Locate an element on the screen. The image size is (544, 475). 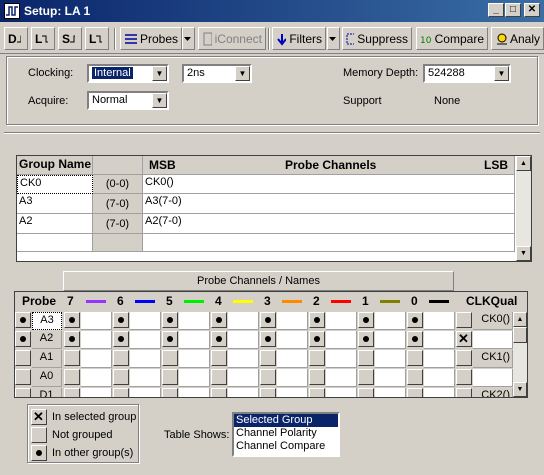
probe-name-cell: A1 is located at coordinates (47, 359).